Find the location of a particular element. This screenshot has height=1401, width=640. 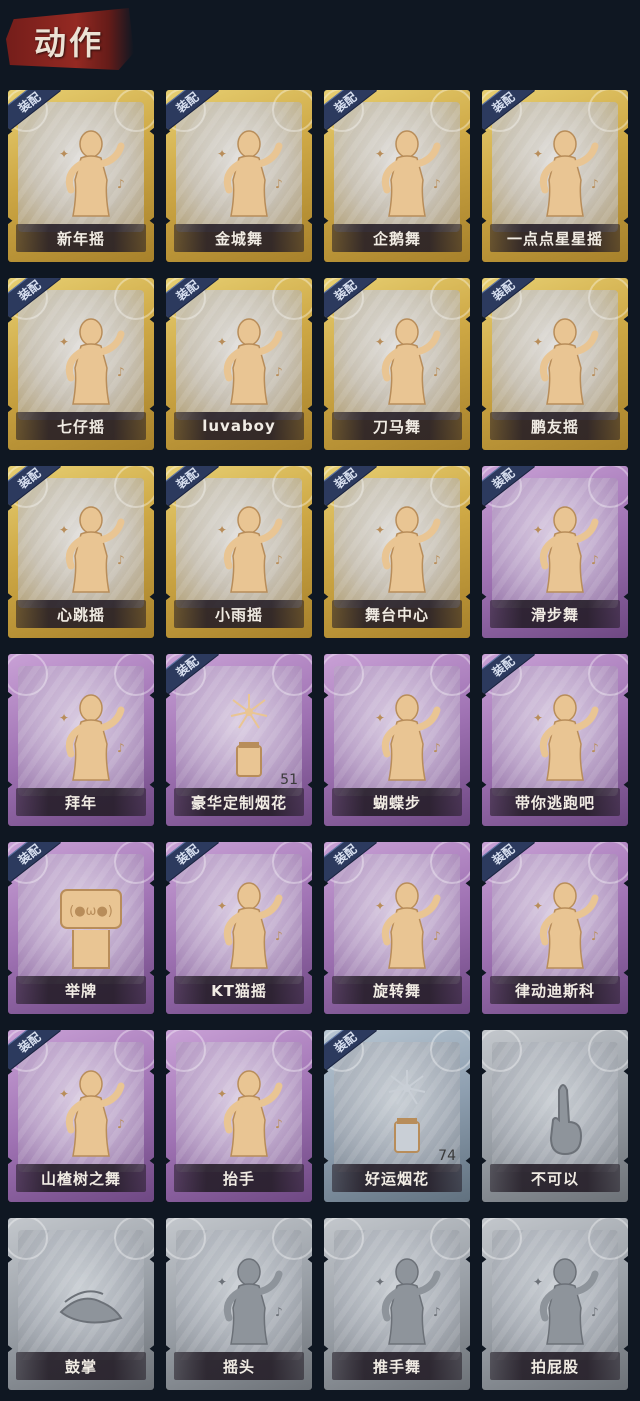

emote-card: ♪ ✦ 鹏友摇 装配 is located at coordinates (555, 364).